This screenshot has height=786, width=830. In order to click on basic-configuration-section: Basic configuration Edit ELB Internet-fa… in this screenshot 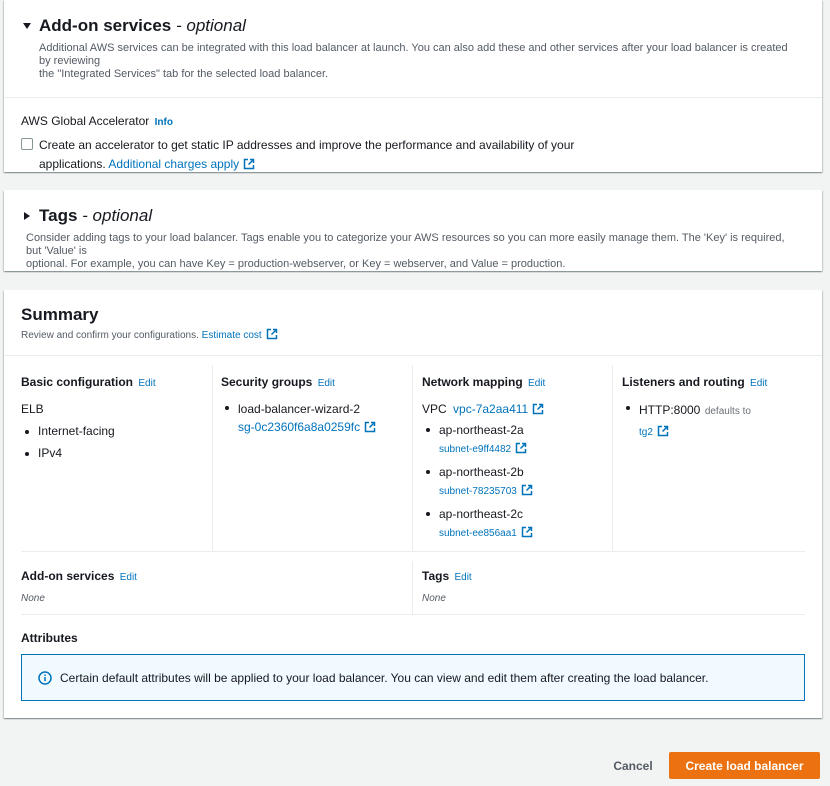, I will do `click(114, 471)`.